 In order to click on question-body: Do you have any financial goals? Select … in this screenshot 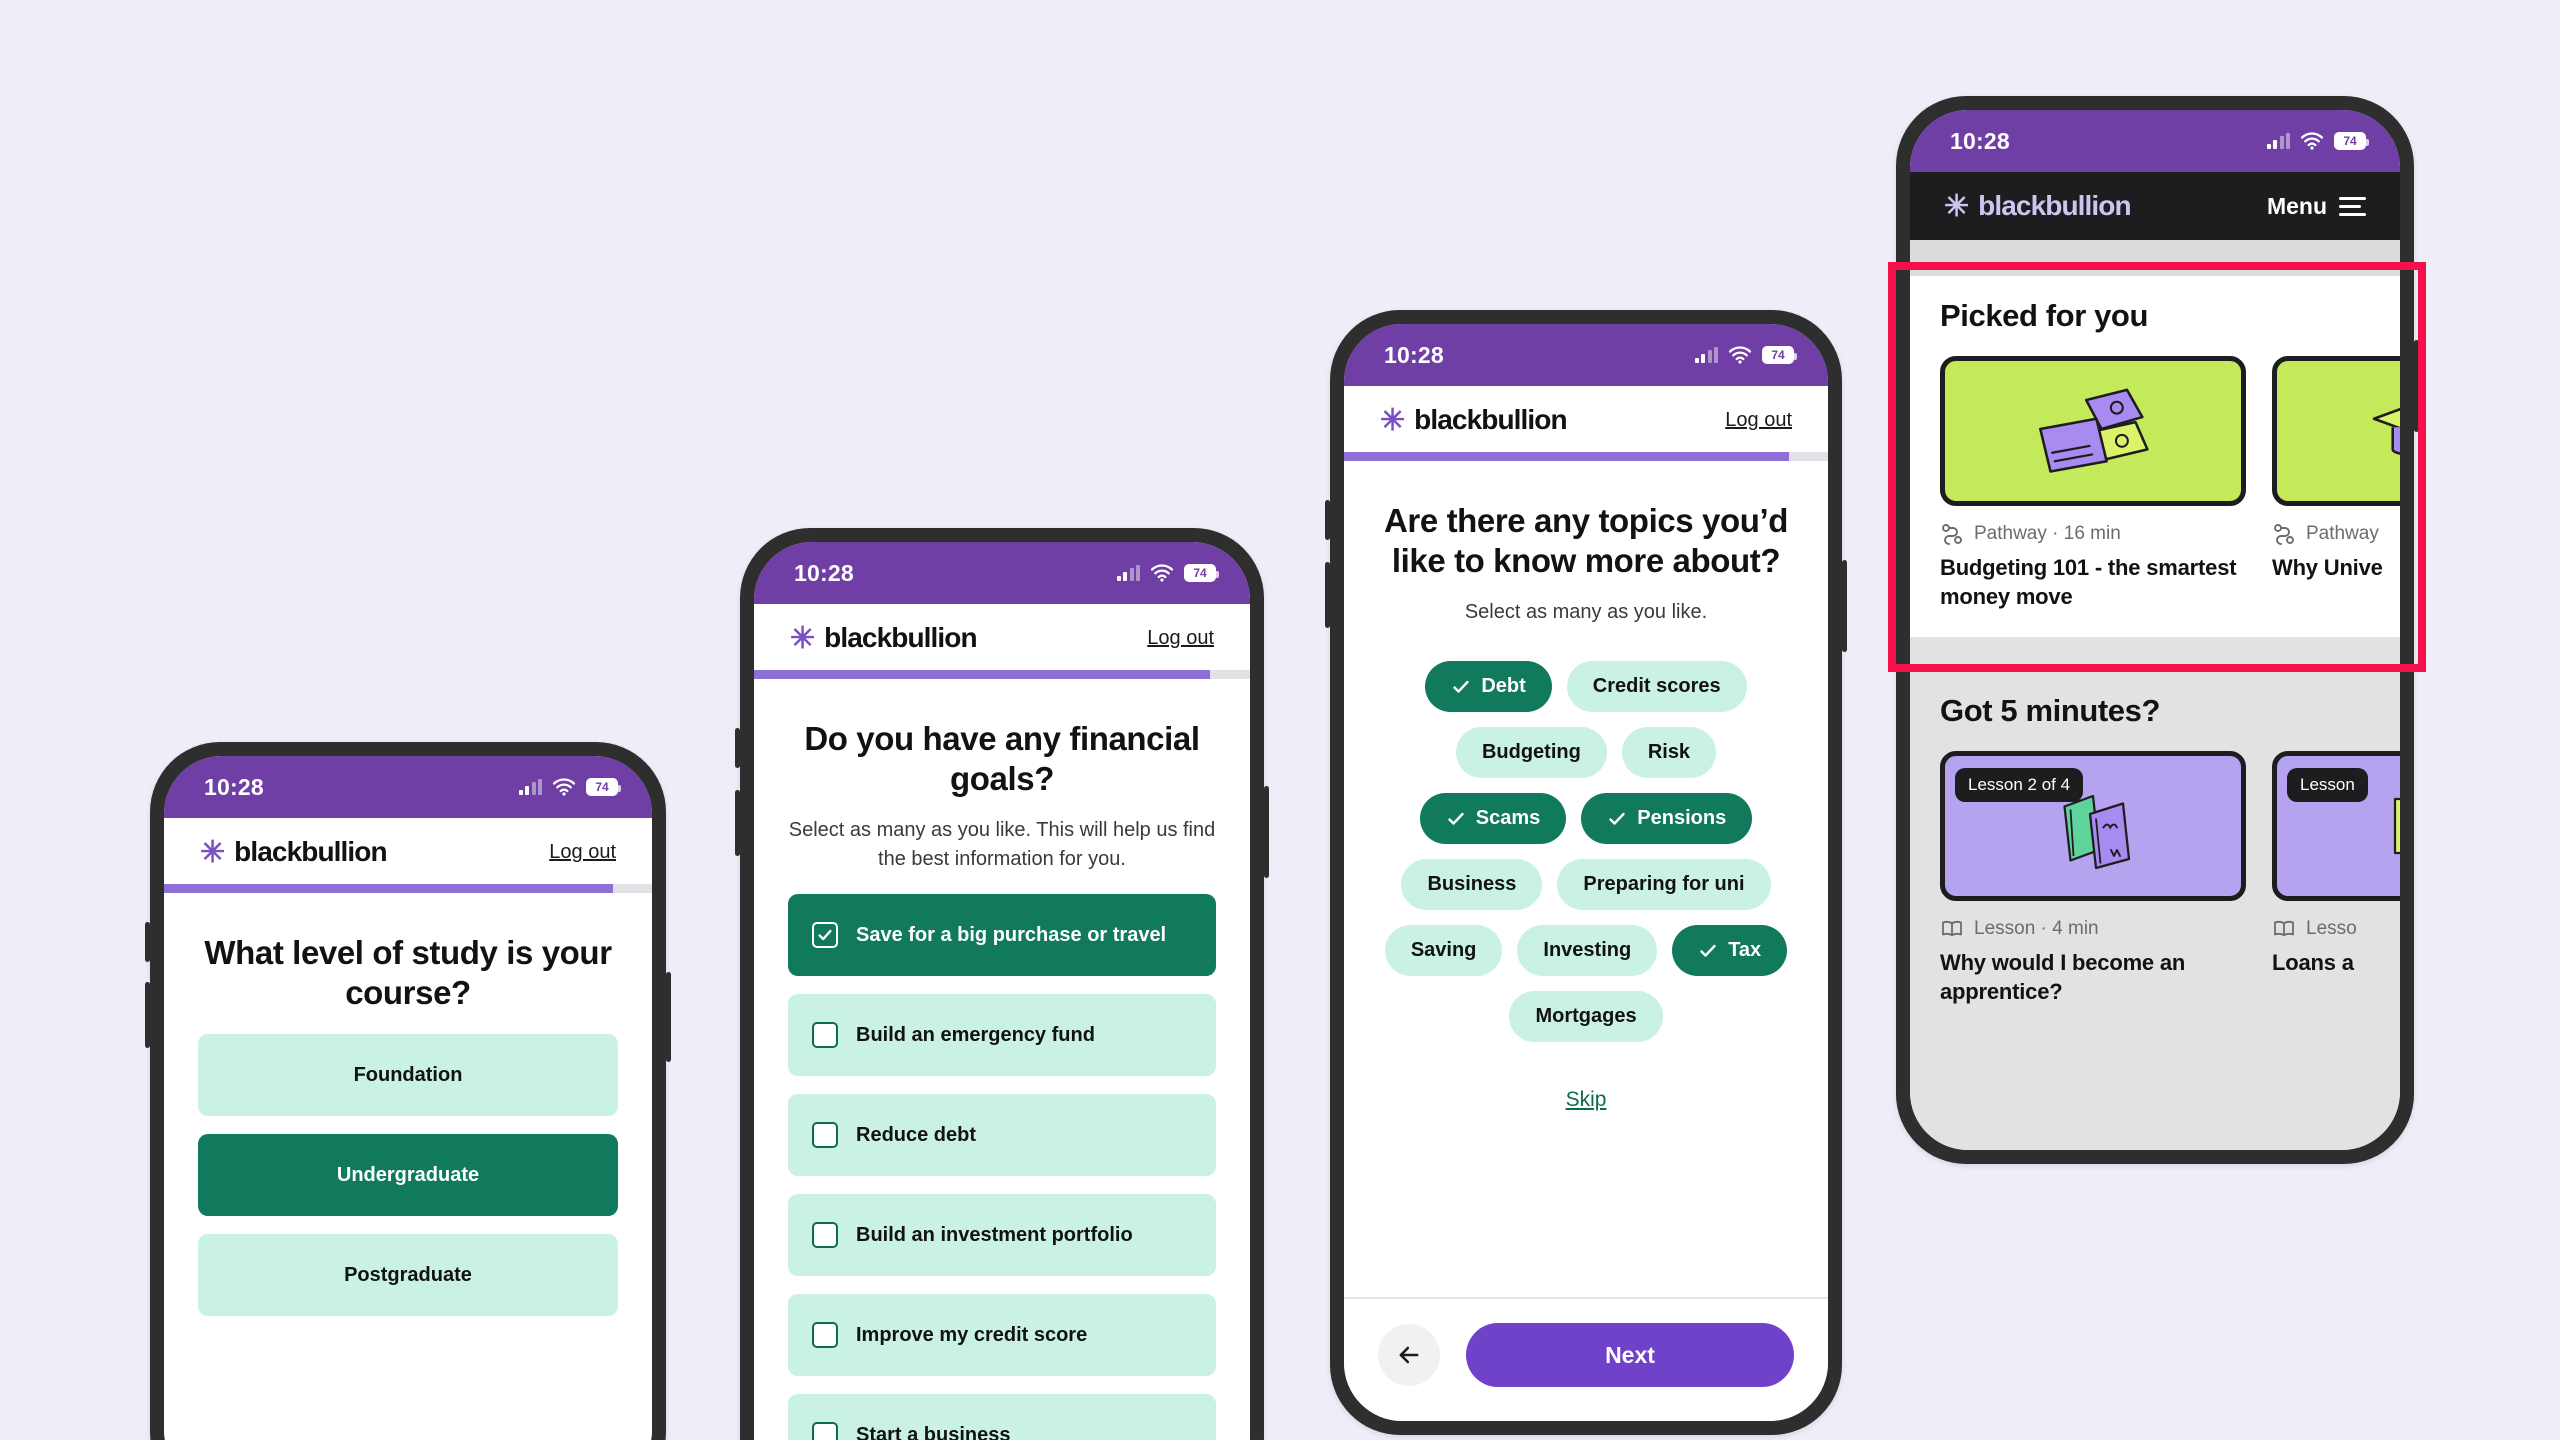, I will do `click(1002, 1059)`.